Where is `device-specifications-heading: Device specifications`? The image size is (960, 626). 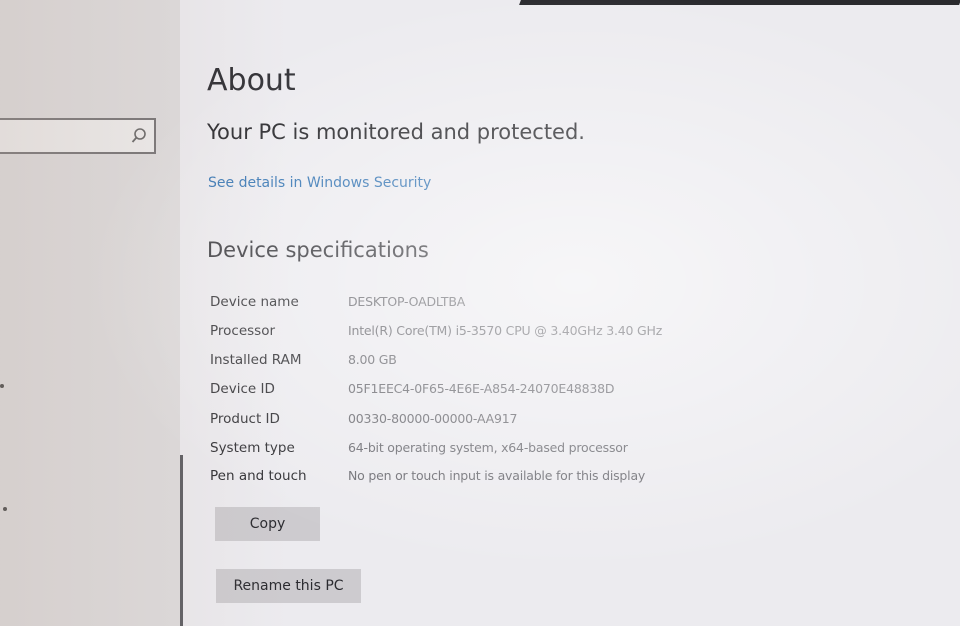
device-specifications-heading: Device specifications is located at coordinates (318, 250).